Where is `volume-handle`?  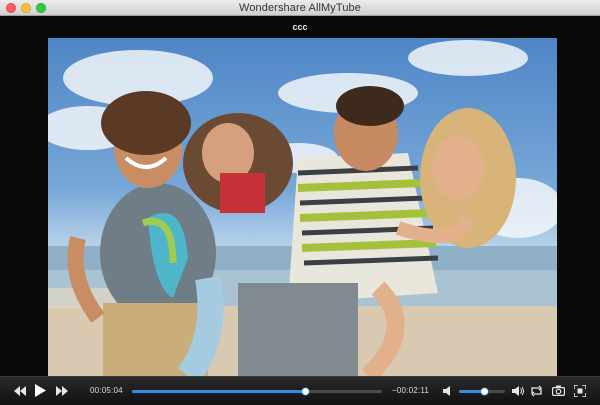 volume-handle is located at coordinates (485, 391).